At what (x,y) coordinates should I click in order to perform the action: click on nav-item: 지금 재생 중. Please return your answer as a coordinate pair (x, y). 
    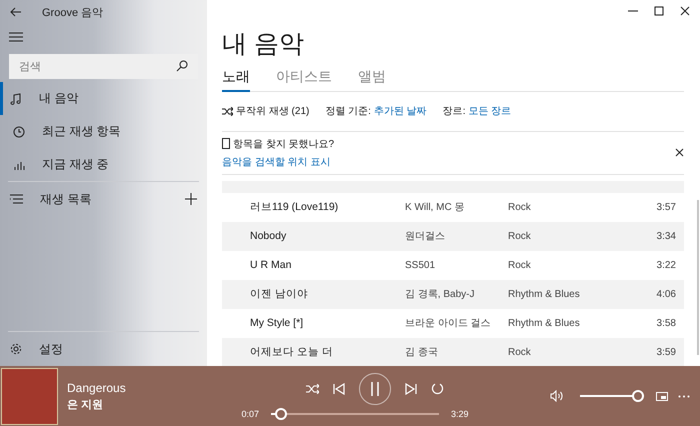
    Looking at the image, I should click on (103, 164).